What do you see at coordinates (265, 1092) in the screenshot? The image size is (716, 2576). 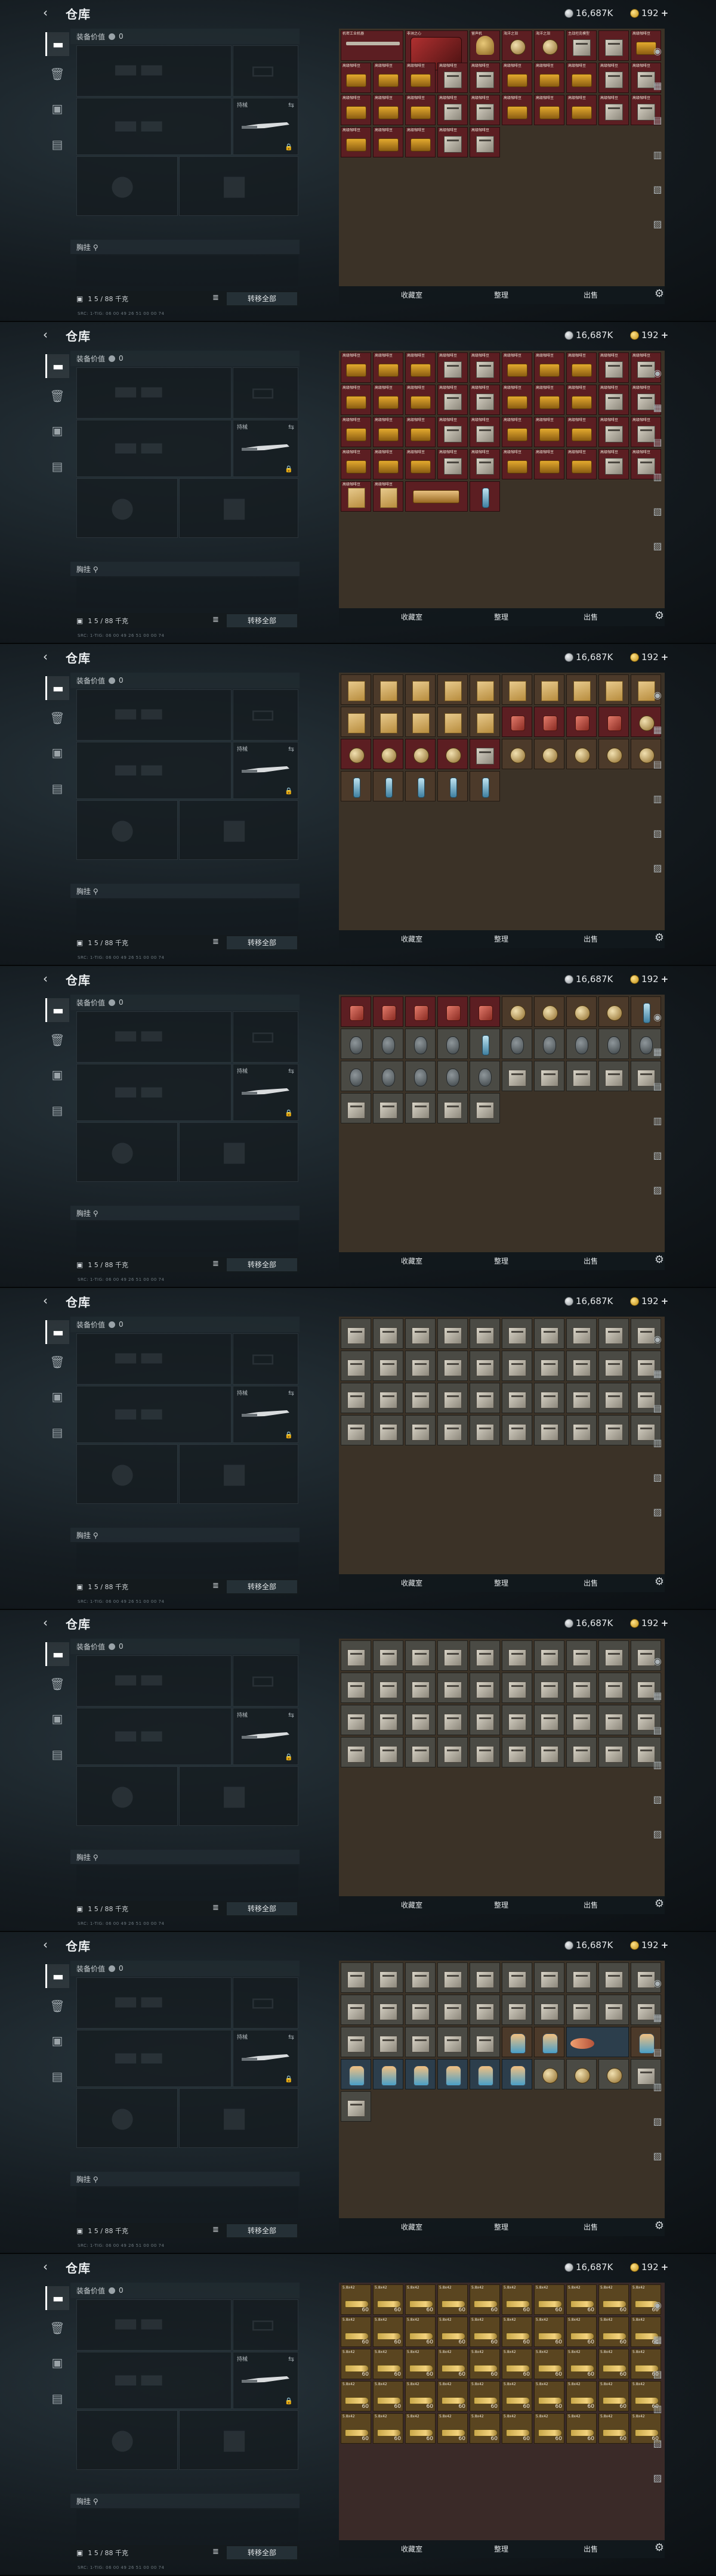 I see `melee-slot: 持械 ⇆ 🔒` at bounding box center [265, 1092].